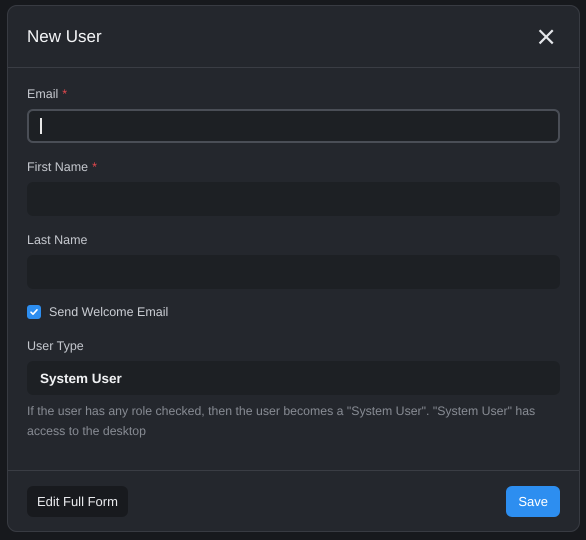  Describe the element at coordinates (57, 240) in the screenshot. I see `field-label: Last Name` at that location.